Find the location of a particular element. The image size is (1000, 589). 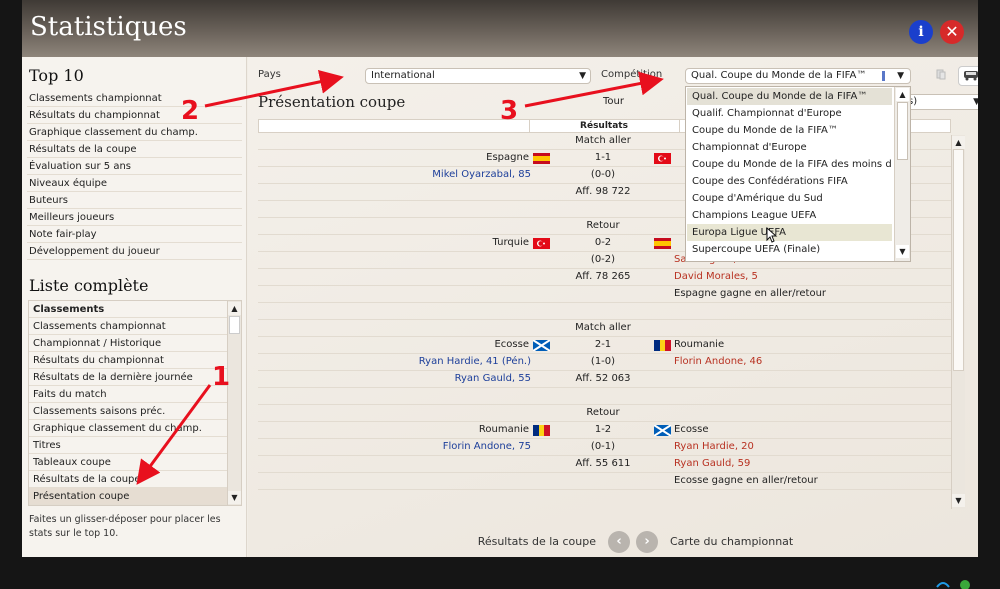

system-tray is located at coordinates (953, 584).